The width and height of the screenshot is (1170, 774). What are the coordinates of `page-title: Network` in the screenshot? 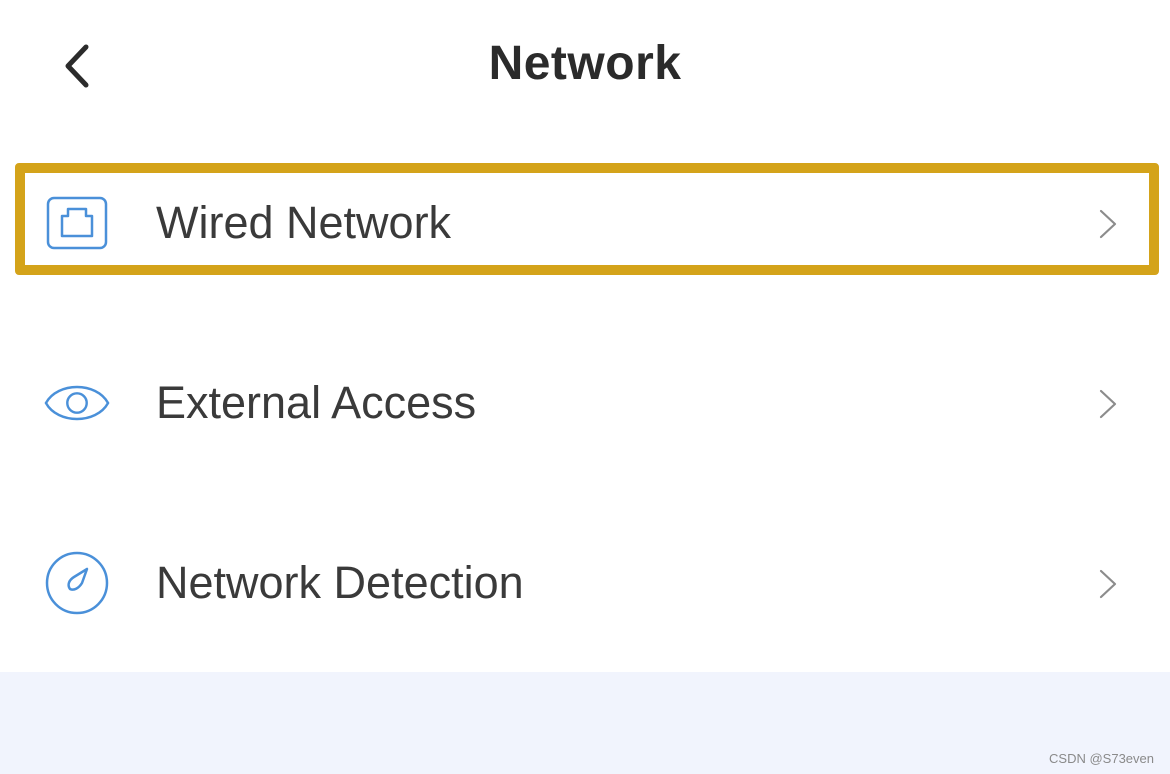 It's located at (585, 63).